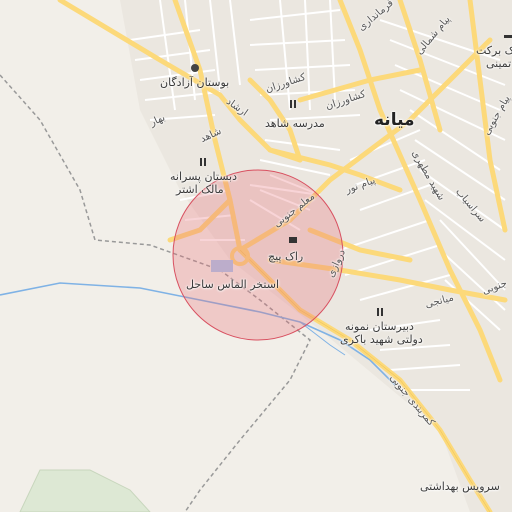  What do you see at coordinates (195, 82) in the screenshot?
I see `park-label: بوستان آزادگان` at bounding box center [195, 82].